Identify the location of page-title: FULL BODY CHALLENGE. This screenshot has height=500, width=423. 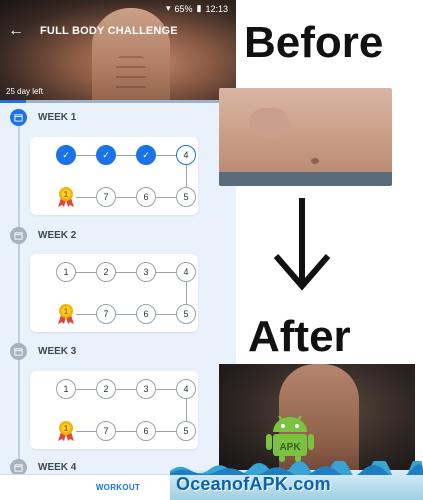
(109, 31).